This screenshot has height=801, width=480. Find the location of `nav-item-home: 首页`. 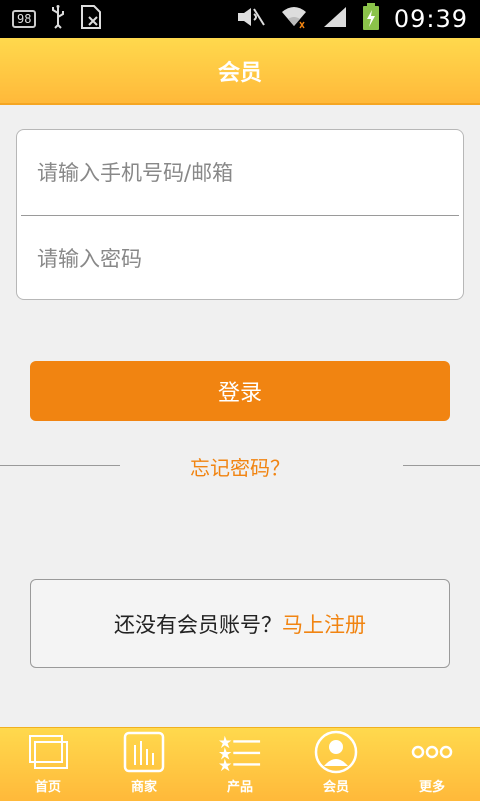

nav-item-home: 首页 is located at coordinates (48, 764).